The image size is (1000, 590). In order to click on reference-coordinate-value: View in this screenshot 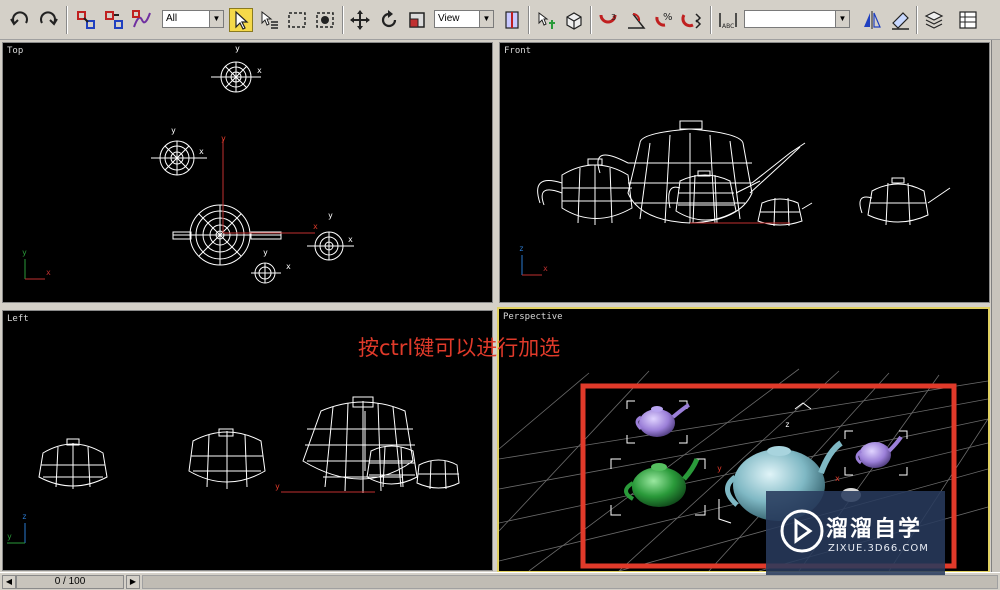, I will do `click(449, 18)`.